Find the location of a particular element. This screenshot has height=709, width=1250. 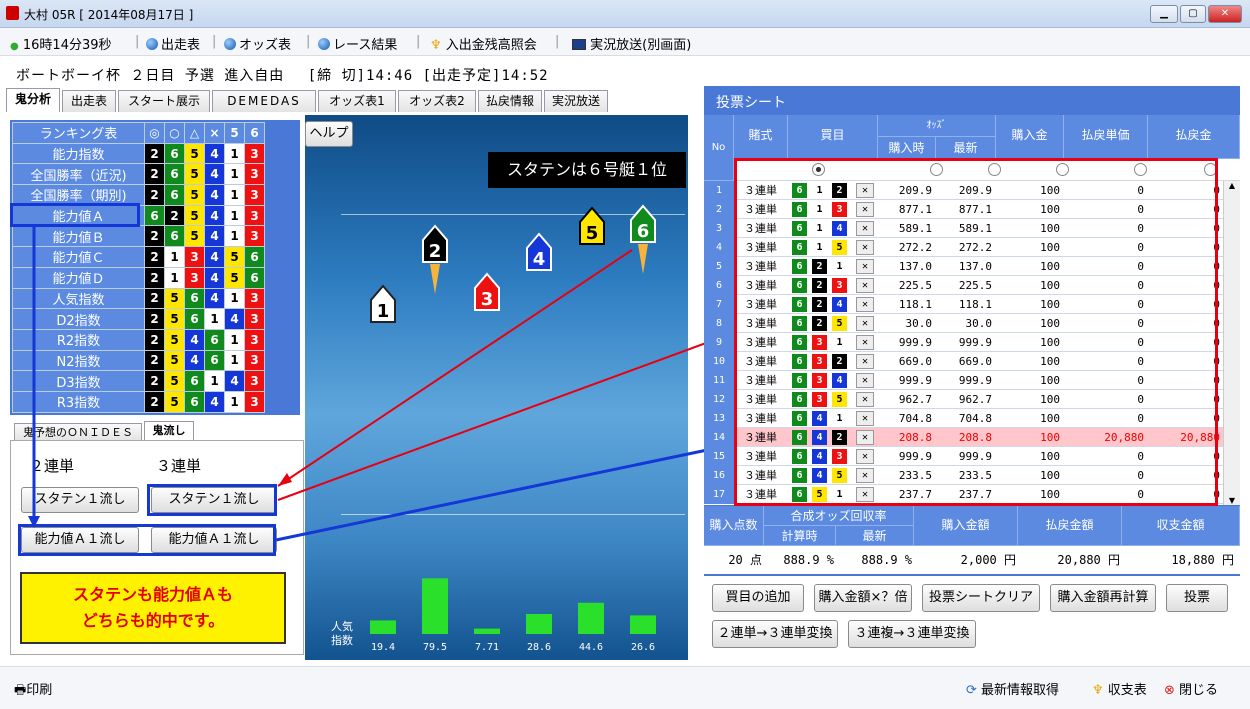

svg-text: 5 is located at coordinates (592, 233).